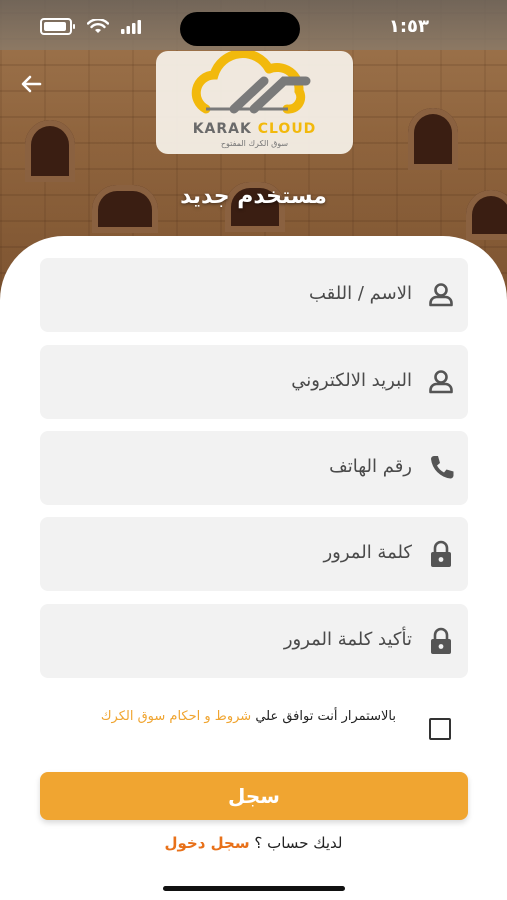 The image size is (507, 900). What do you see at coordinates (240, 29) in the screenshot?
I see `camera-notch` at bounding box center [240, 29].